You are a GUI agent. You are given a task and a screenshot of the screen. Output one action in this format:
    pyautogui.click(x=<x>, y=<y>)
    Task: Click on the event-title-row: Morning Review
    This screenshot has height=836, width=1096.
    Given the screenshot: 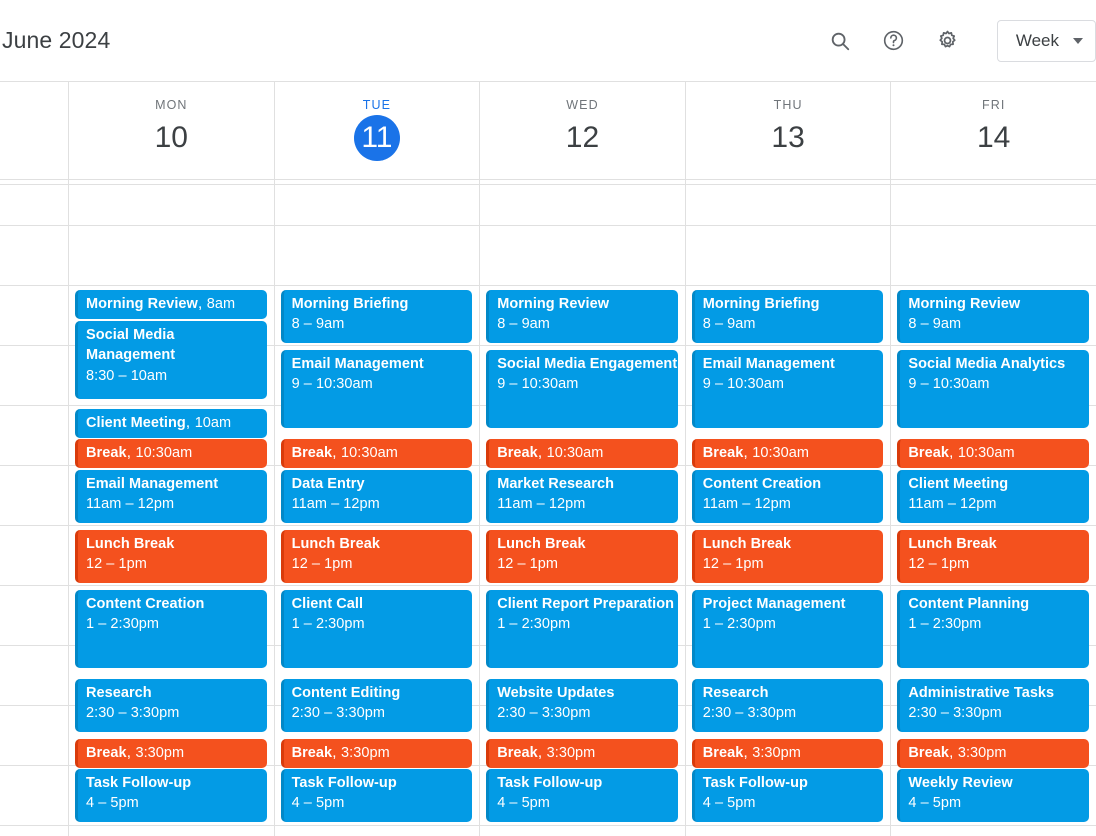 What is the action you would take?
    pyautogui.click(x=584, y=304)
    